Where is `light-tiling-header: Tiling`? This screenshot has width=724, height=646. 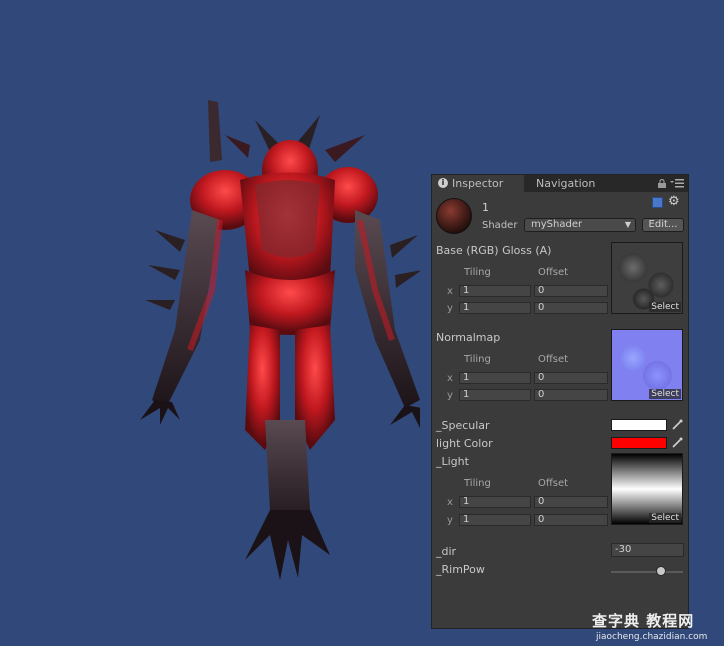 light-tiling-header: Tiling is located at coordinates (477, 483).